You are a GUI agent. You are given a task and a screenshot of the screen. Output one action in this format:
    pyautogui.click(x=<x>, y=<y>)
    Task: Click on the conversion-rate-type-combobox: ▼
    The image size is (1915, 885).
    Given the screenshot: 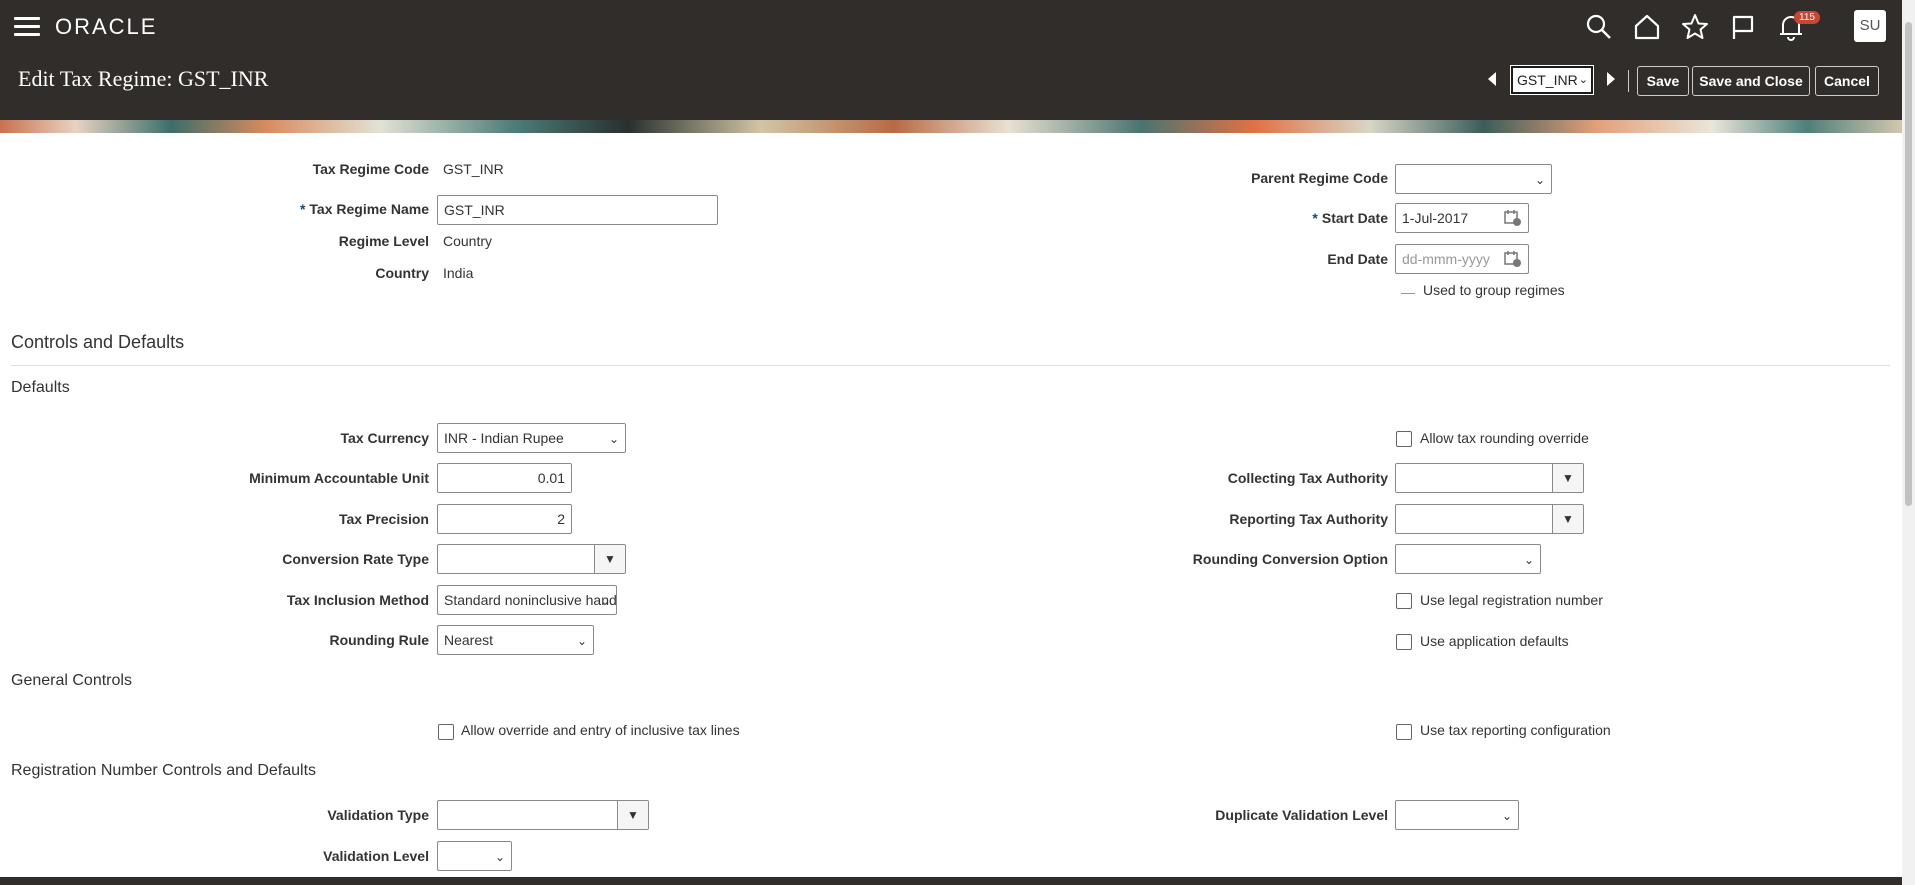 What is the action you would take?
    pyautogui.click(x=531, y=559)
    